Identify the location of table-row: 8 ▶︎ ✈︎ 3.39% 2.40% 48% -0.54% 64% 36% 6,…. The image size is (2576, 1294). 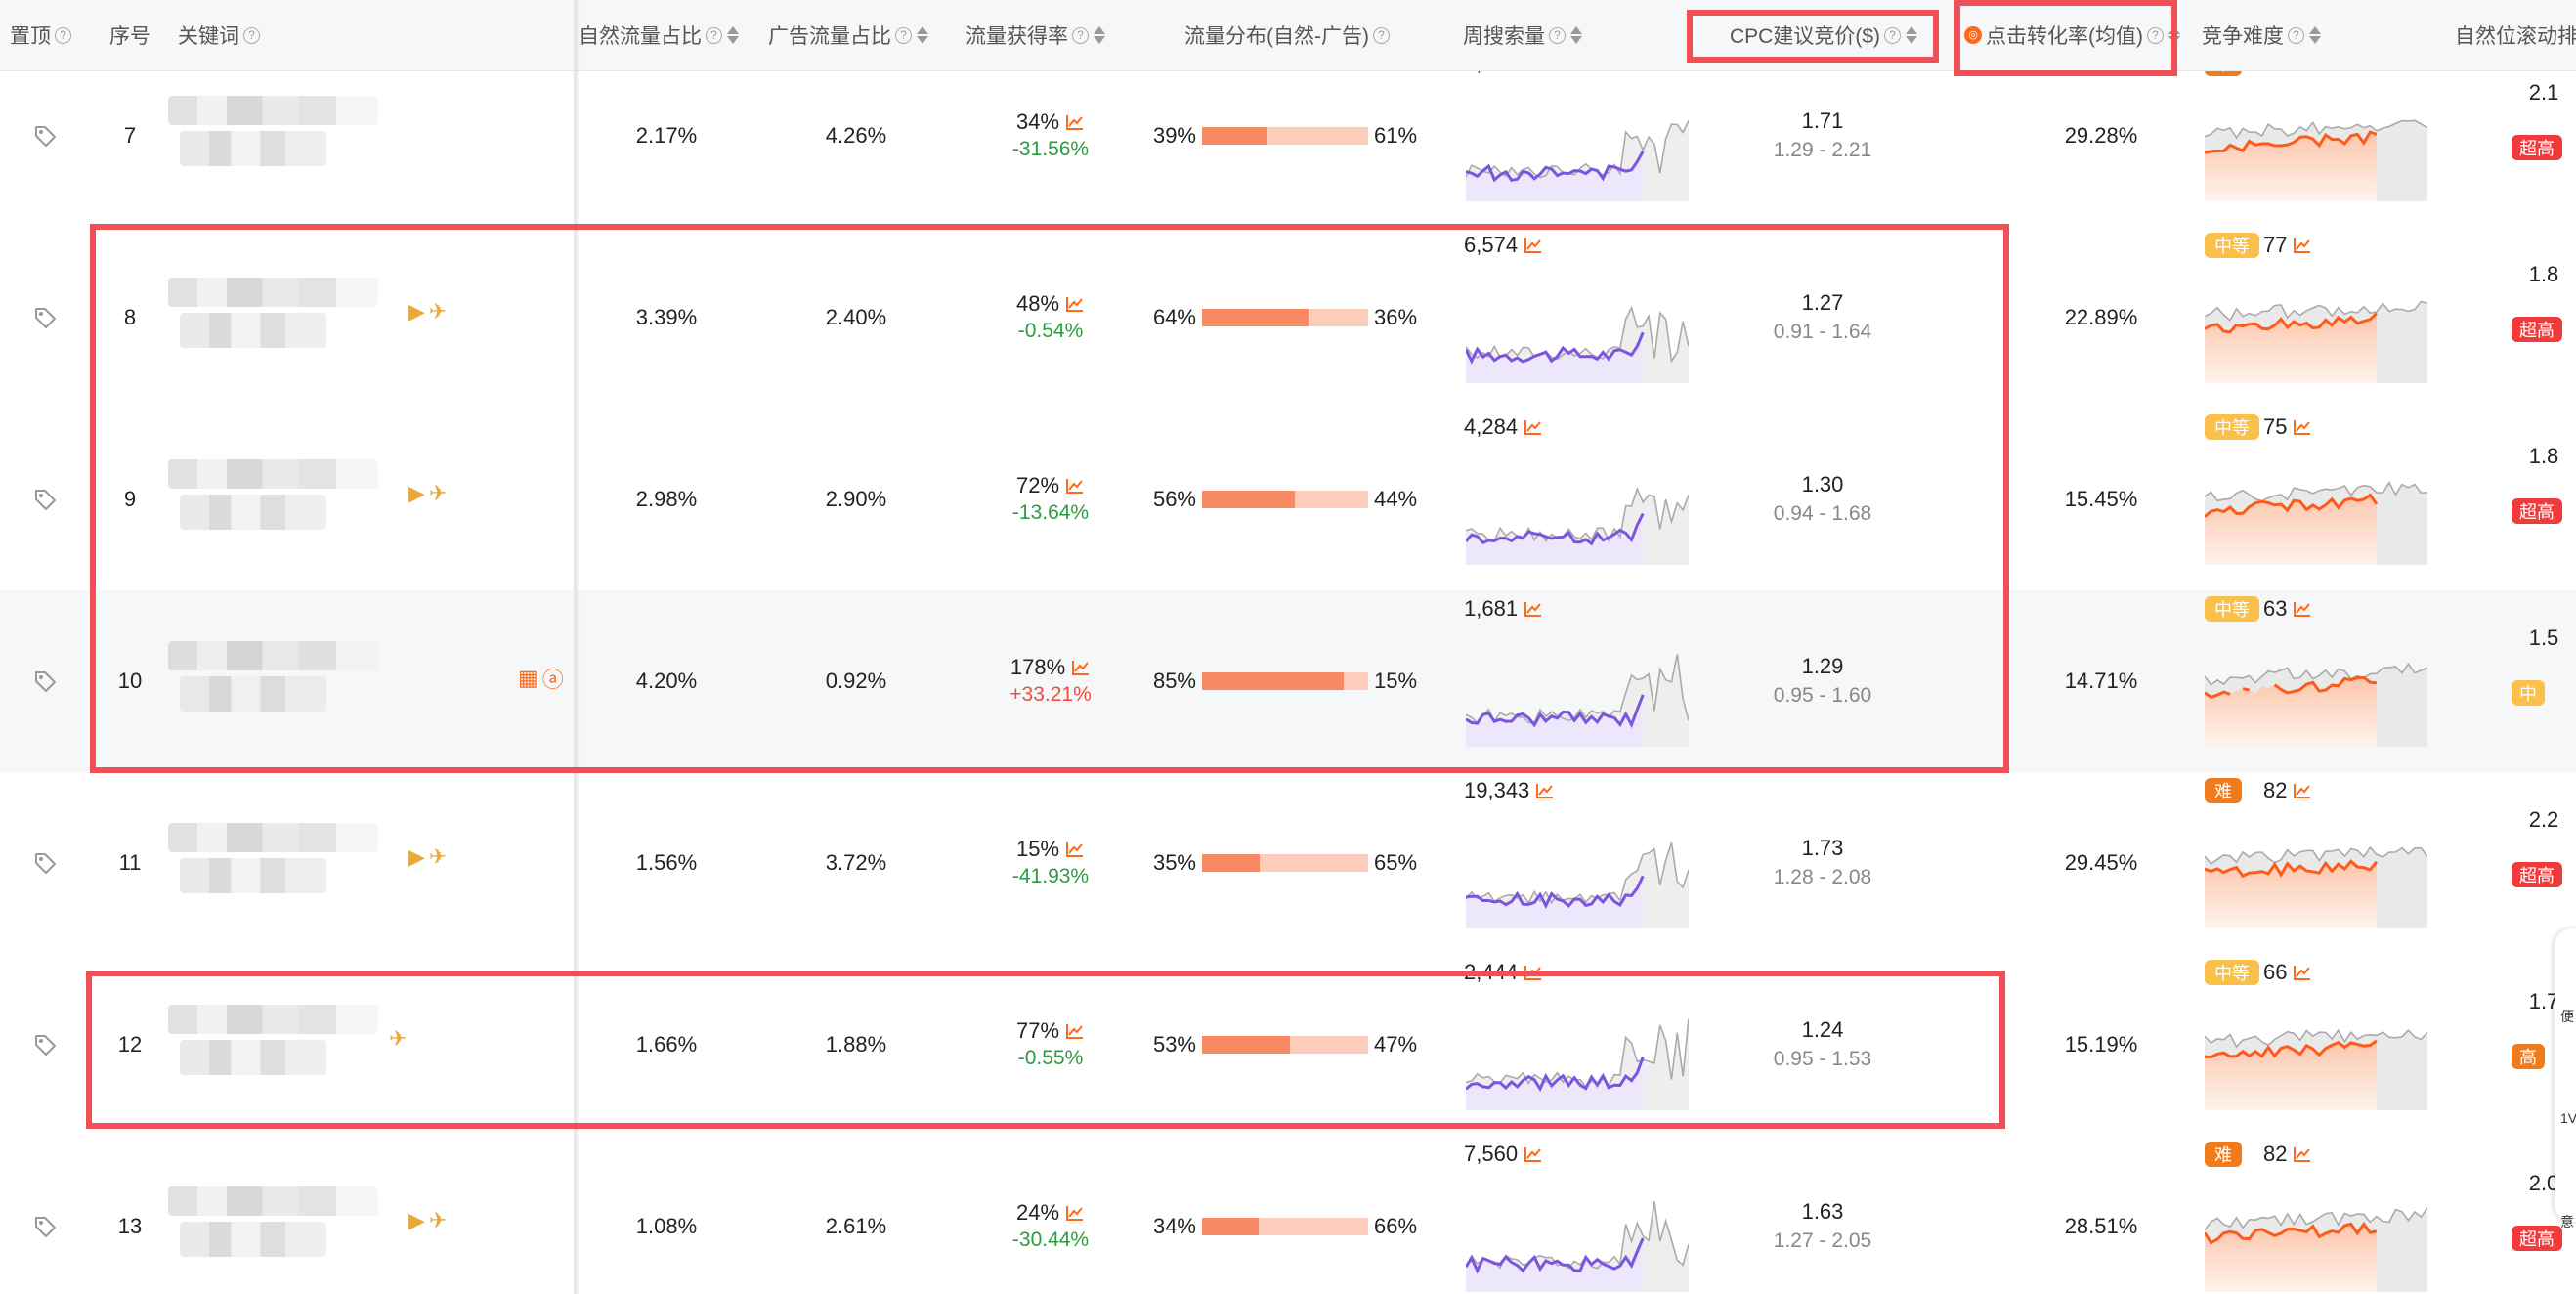
(1288, 319).